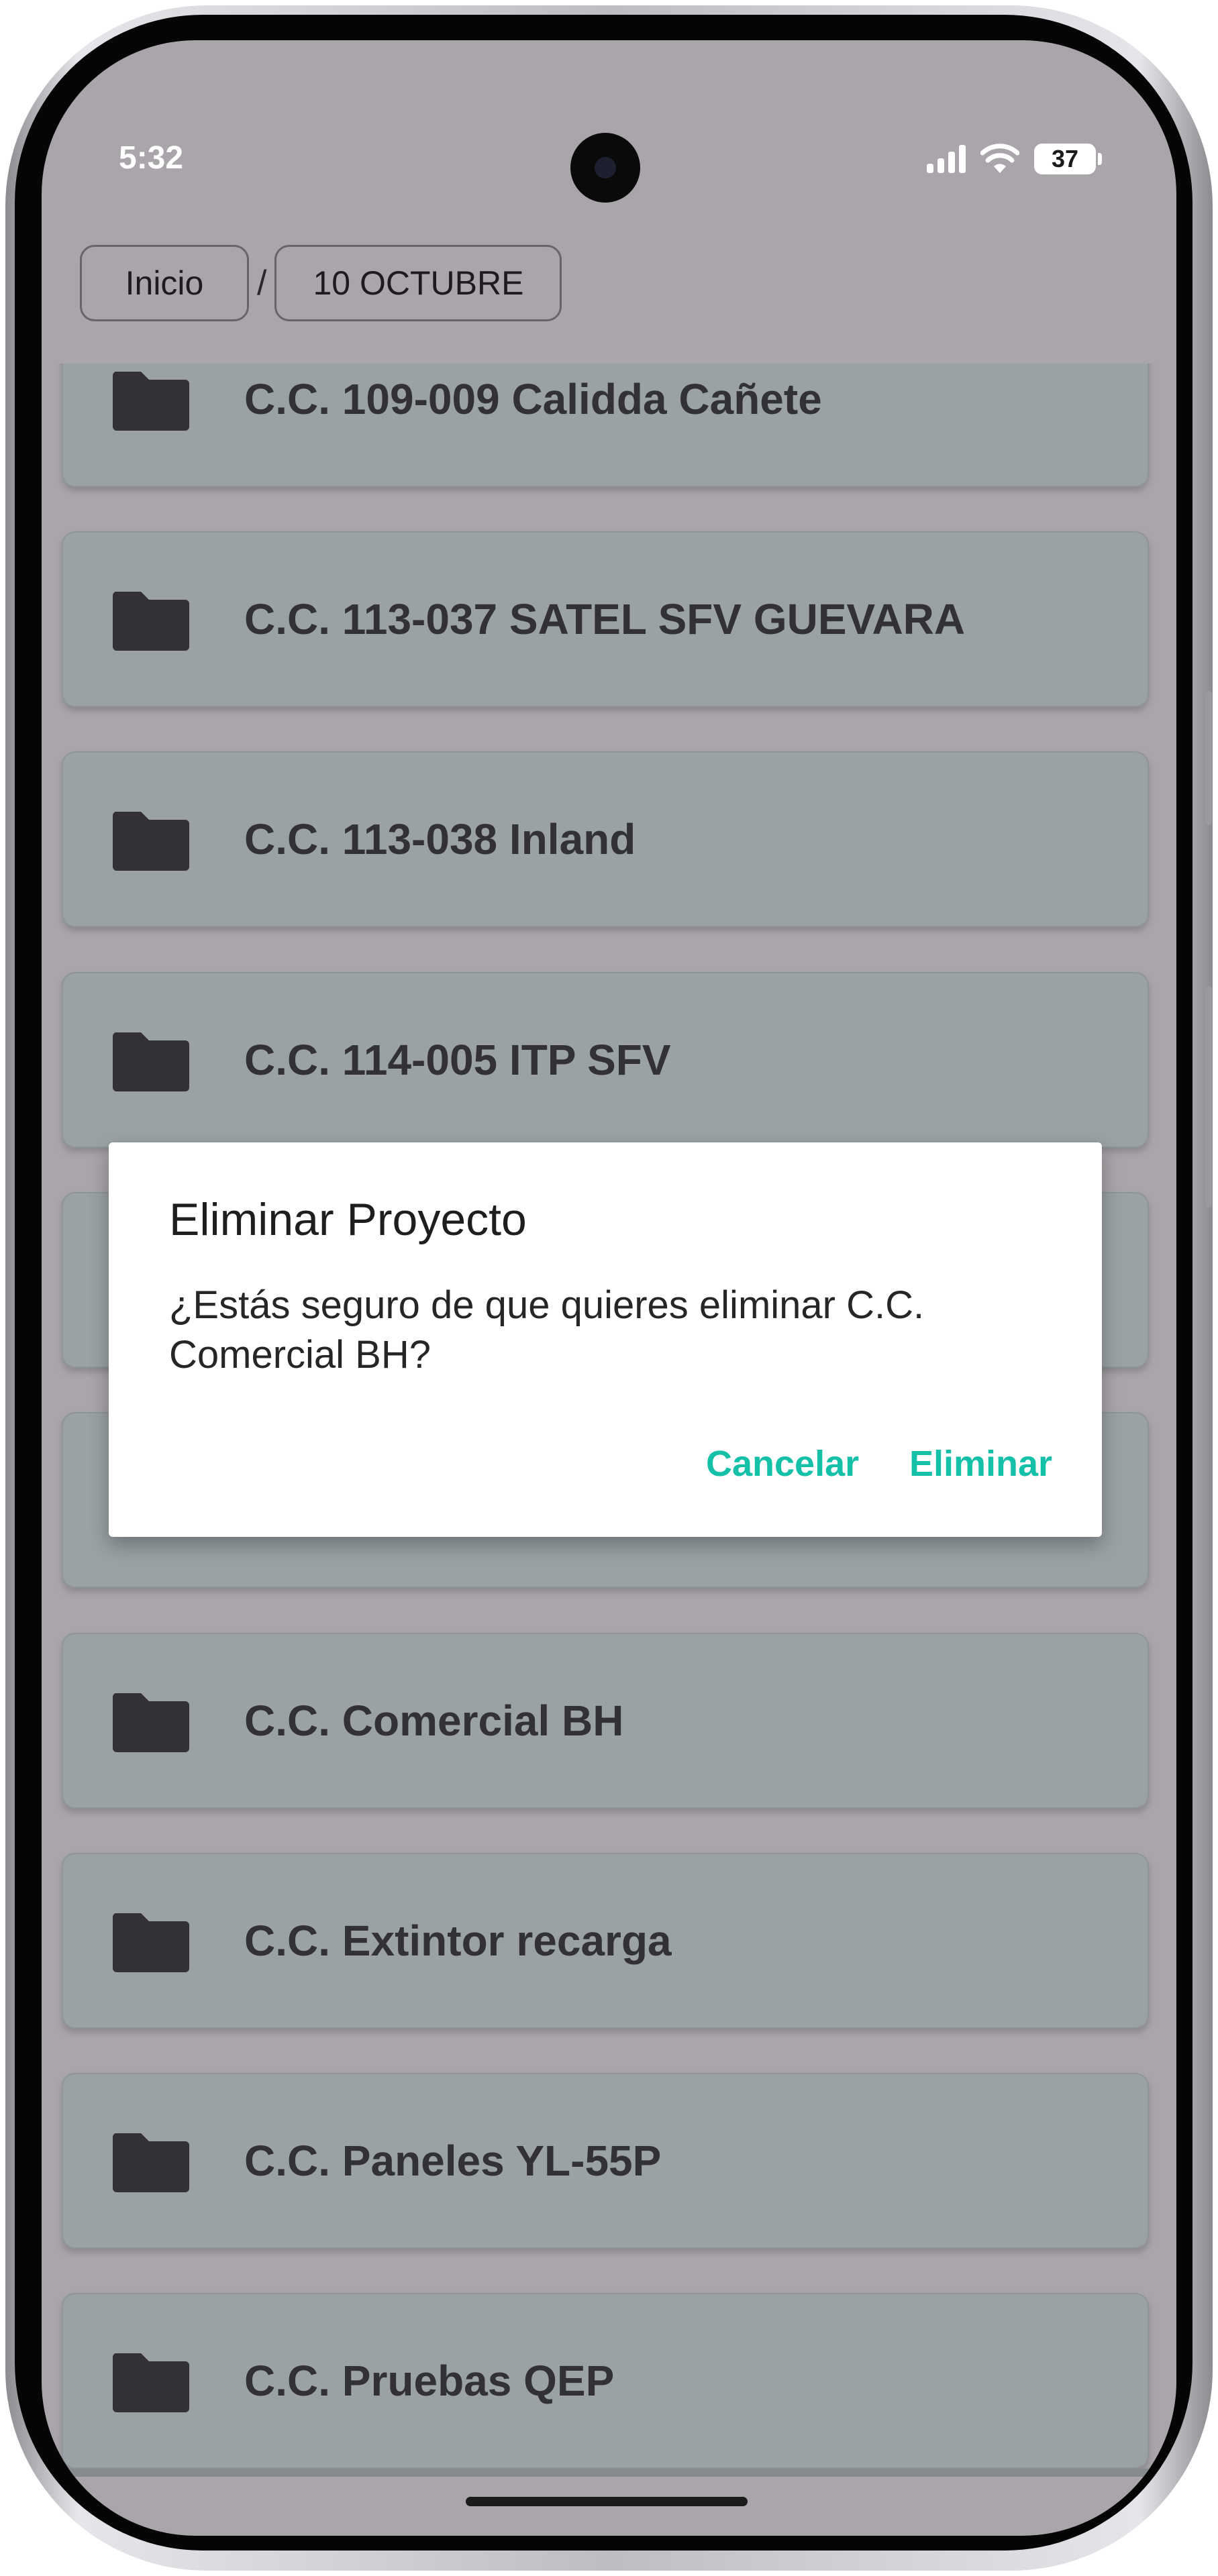 This screenshot has width=1218, height=2576. I want to click on home-indicator, so click(607, 2501).